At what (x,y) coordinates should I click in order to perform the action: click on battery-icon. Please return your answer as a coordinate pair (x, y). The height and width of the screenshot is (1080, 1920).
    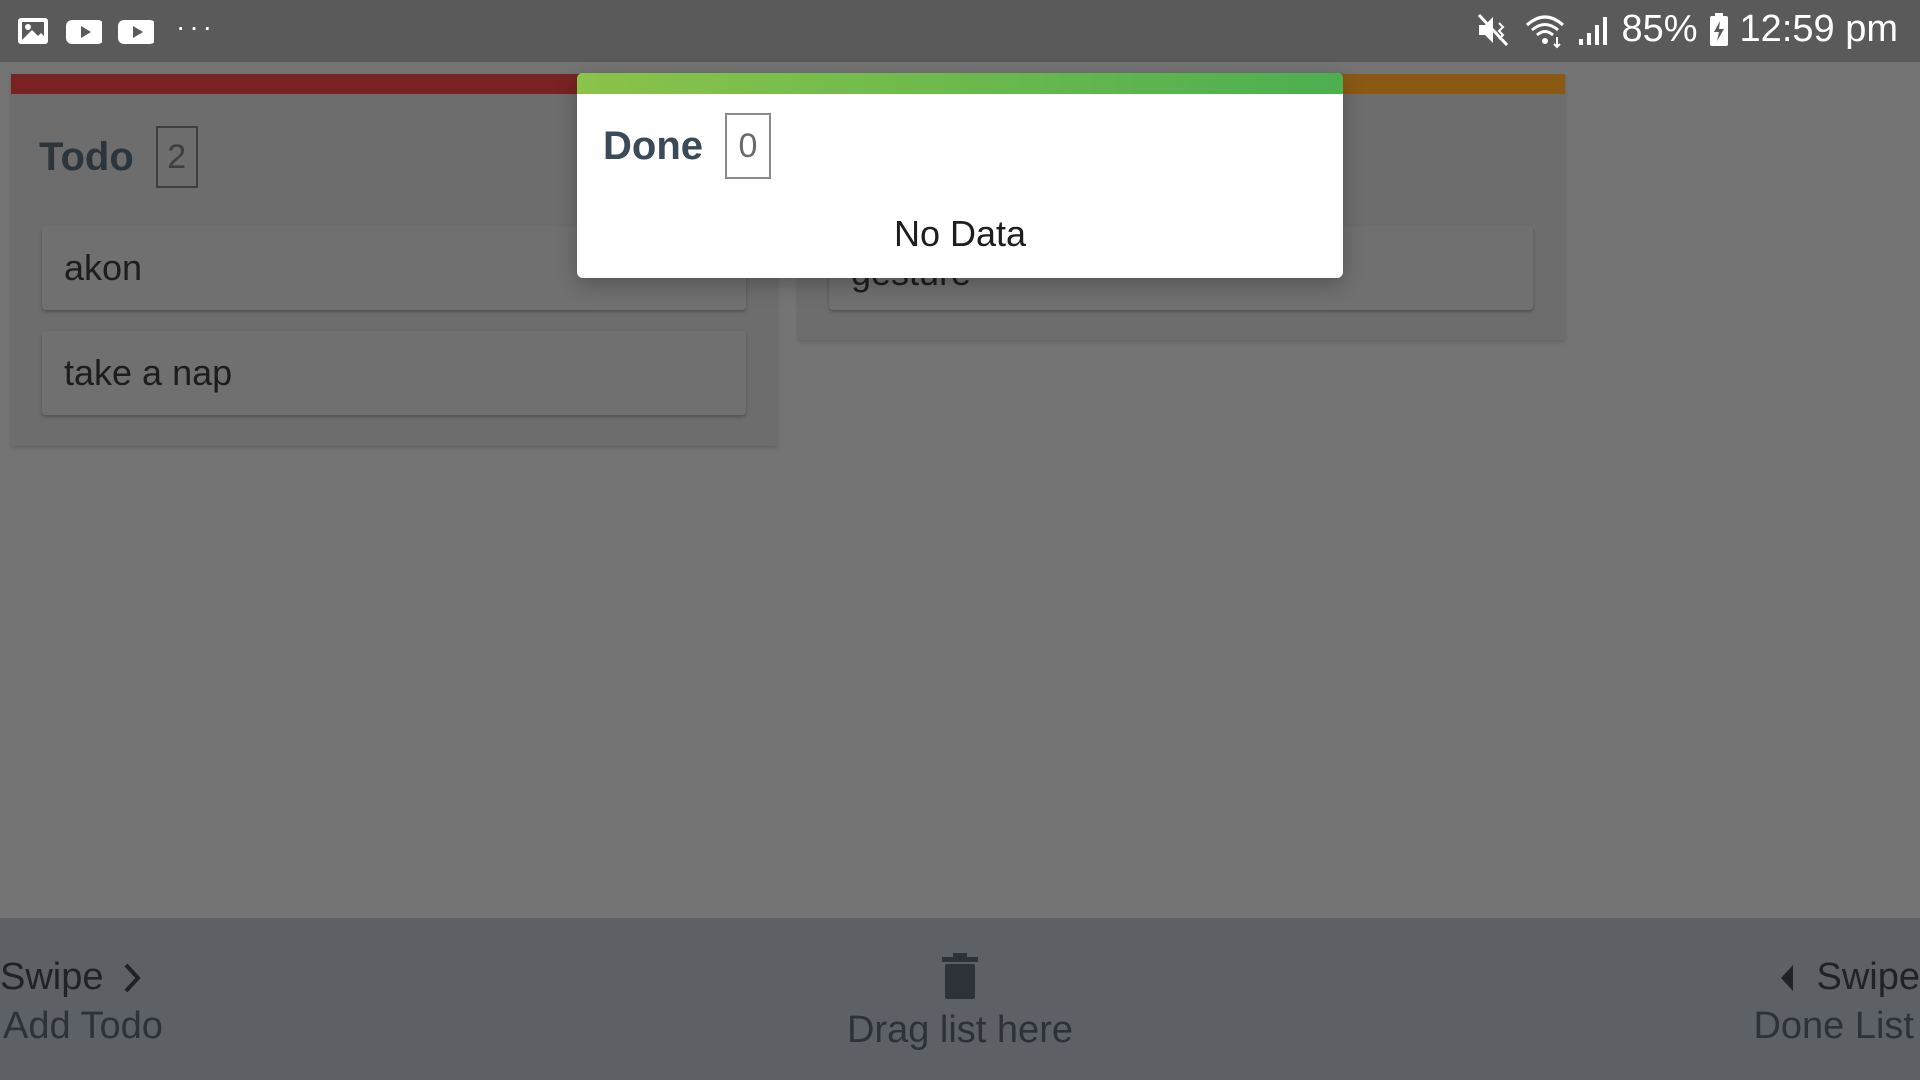
    Looking at the image, I should click on (1718, 29).